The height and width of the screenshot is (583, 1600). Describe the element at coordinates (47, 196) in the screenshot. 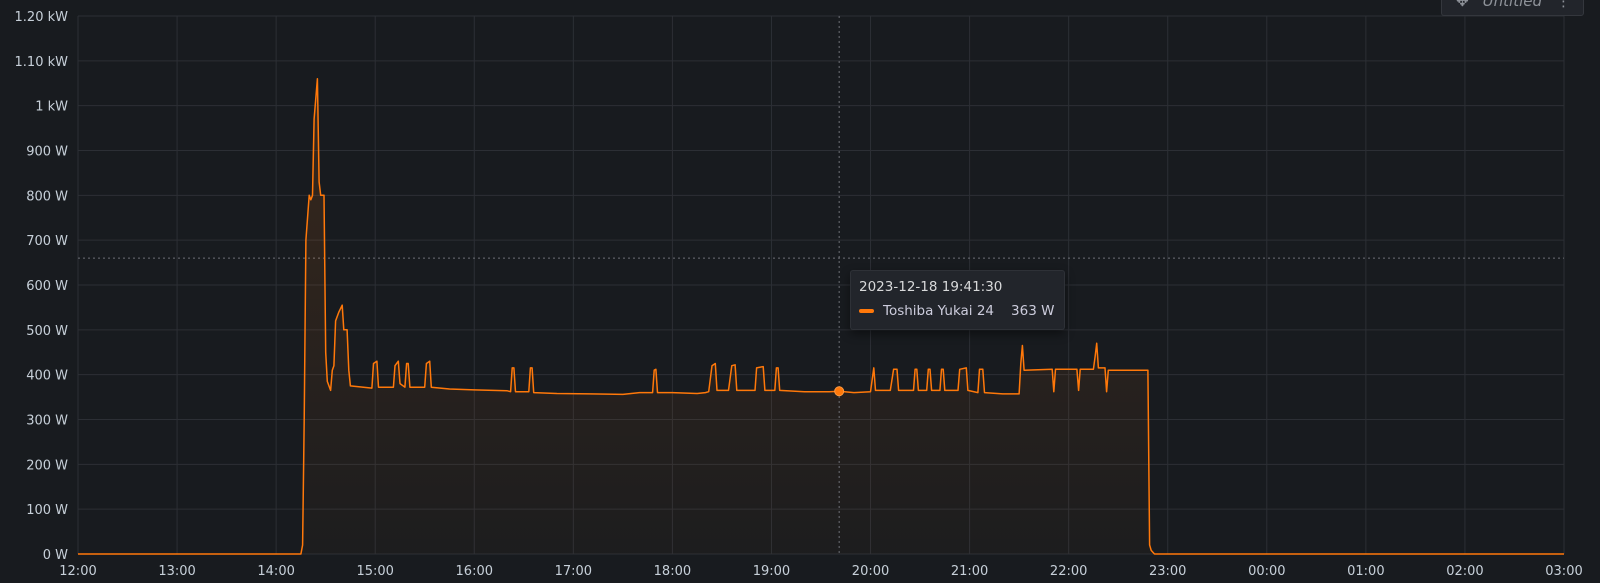

I see `y-tick-label: 800 W` at that location.